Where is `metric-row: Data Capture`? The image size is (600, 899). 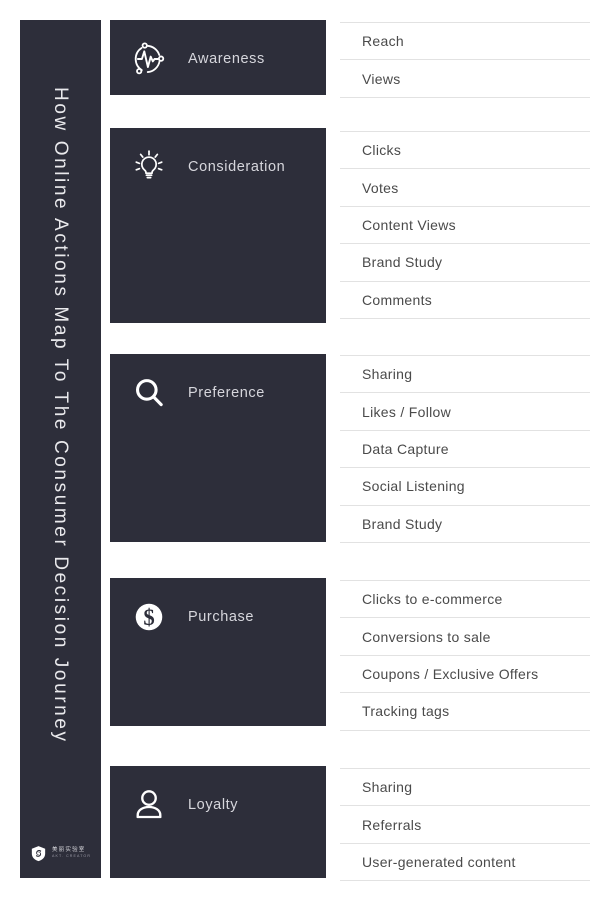 metric-row: Data Capture is located at coordinates (465, 450).